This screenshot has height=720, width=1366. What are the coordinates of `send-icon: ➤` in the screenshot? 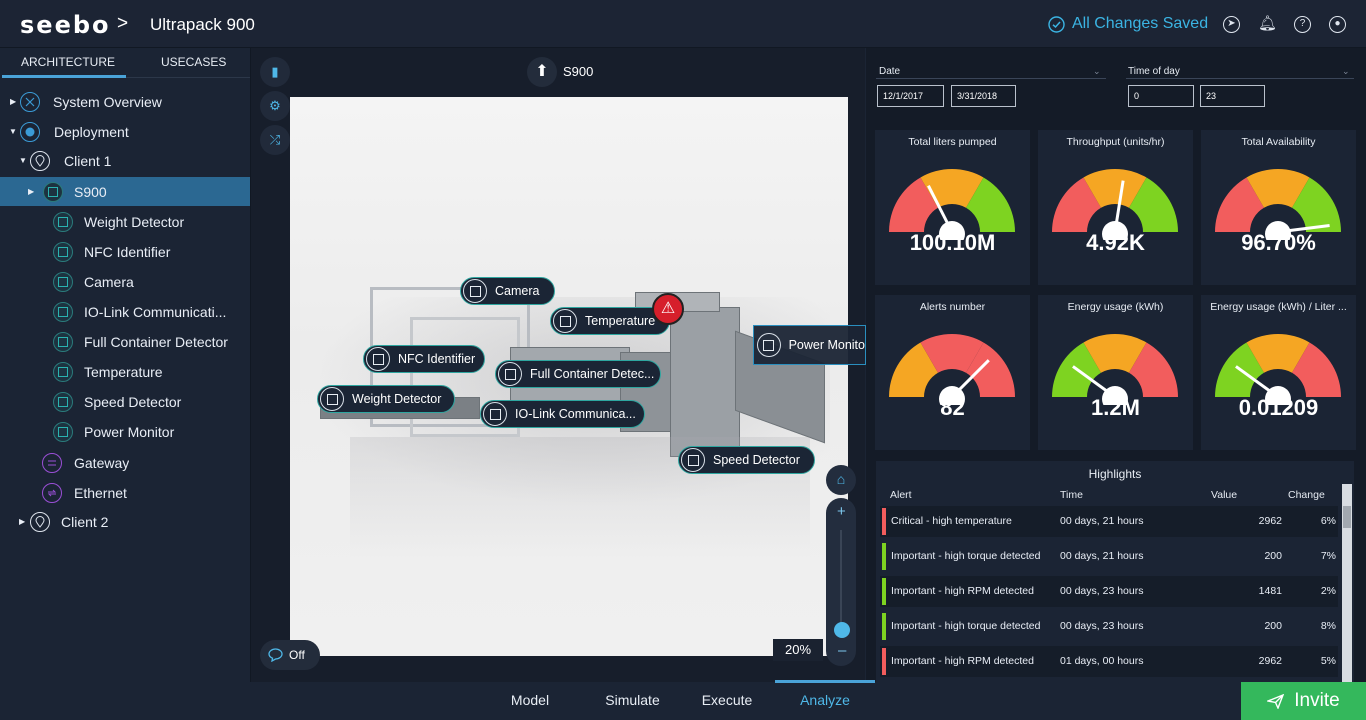 It's located at (1231, 24).